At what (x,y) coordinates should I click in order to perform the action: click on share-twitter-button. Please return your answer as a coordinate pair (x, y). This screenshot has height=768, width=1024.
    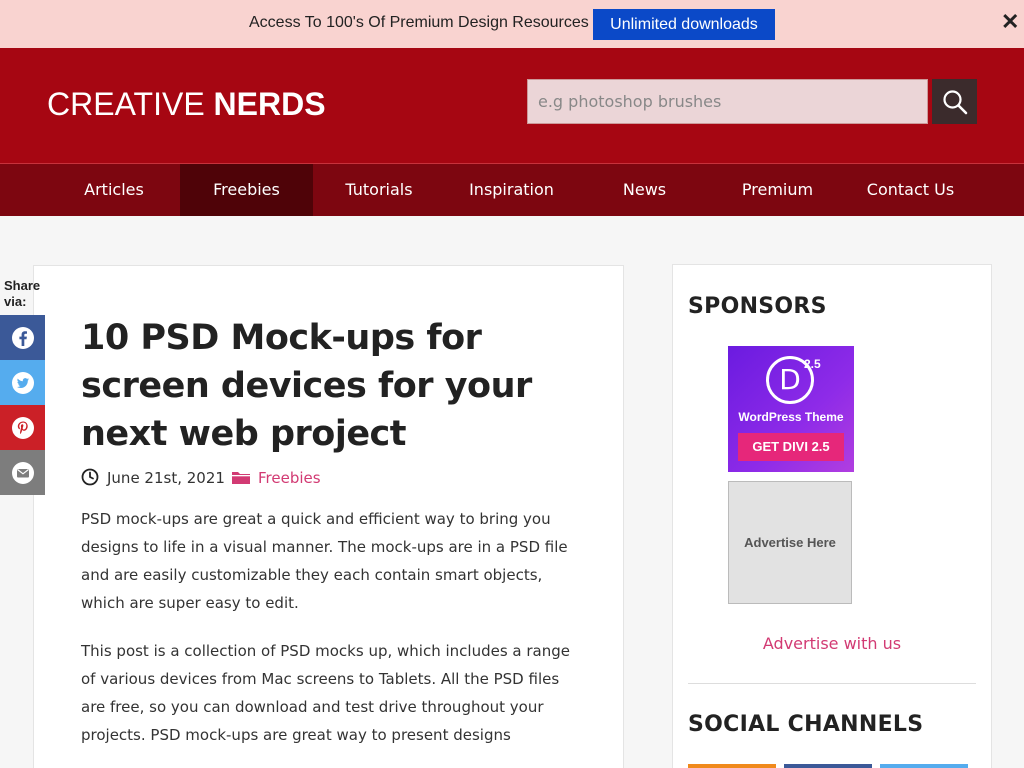
    Looking at the image, I should click on (22, 382).